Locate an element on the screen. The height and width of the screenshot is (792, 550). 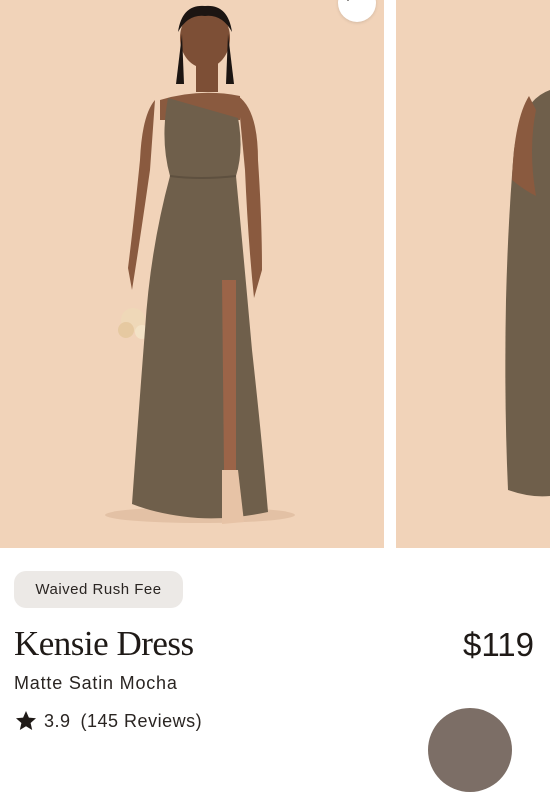
product-title: Kensie Dress is located at coordinates (104, 643).